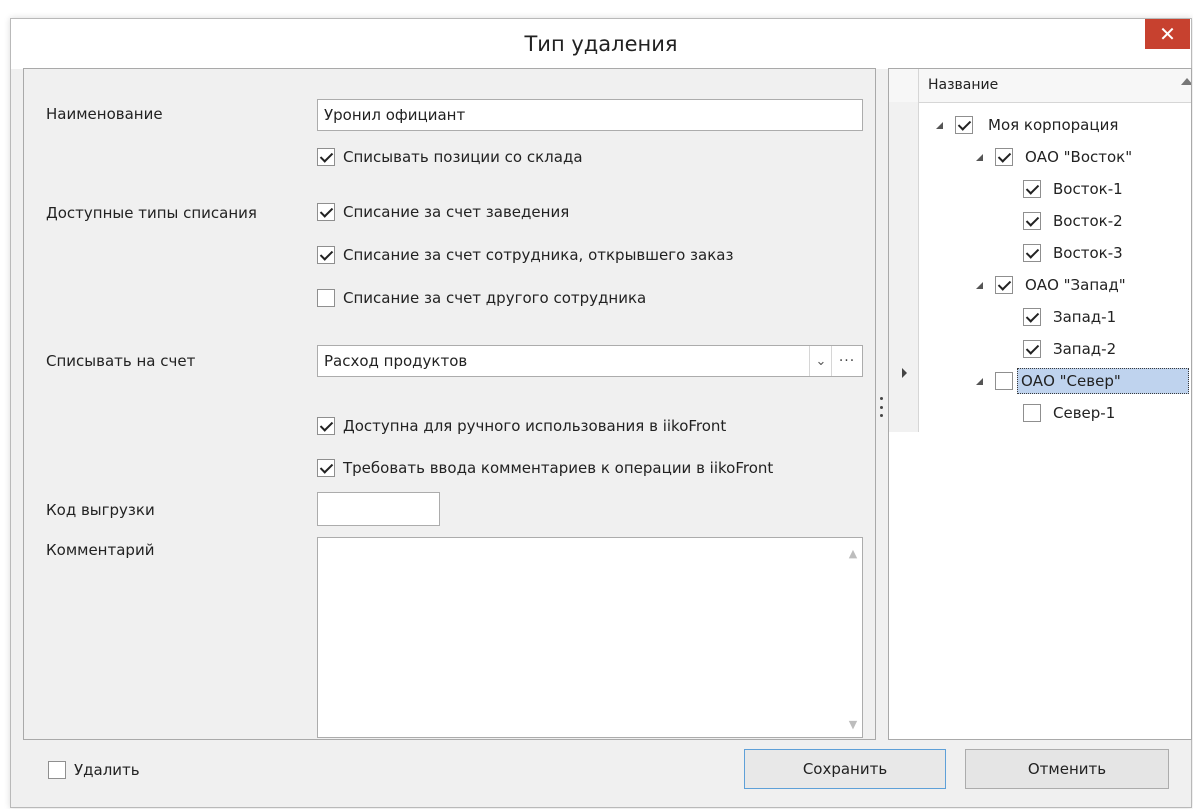  What do you see at coordinates (853, 637) in the screenshot?
I see `comment-scrollbar: ▲ ▼` at bounding box center [853, 637].